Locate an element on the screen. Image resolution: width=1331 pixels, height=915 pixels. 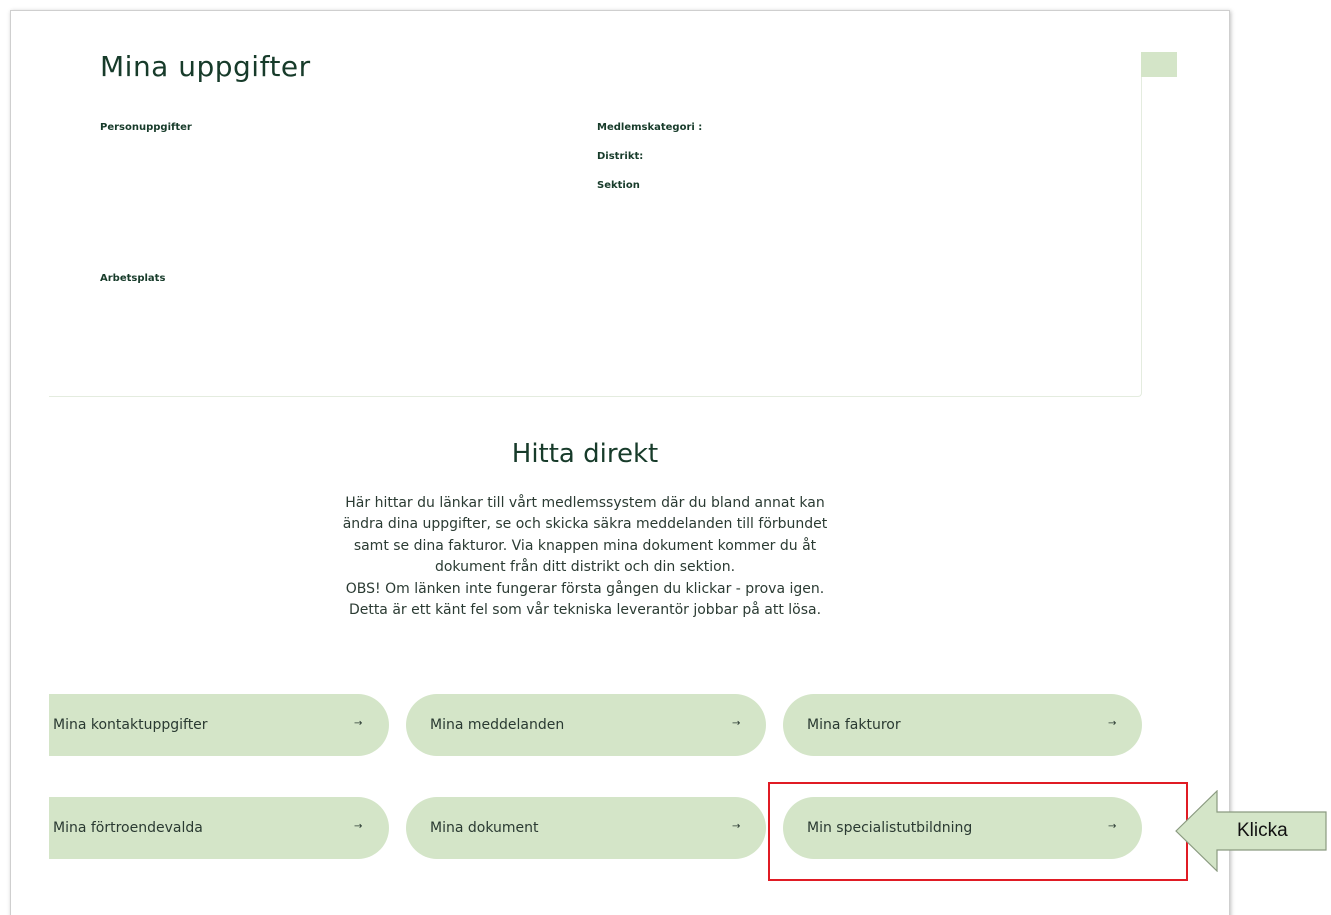
invoices-label: Mina fakturor is located at coordinates (854, 725).